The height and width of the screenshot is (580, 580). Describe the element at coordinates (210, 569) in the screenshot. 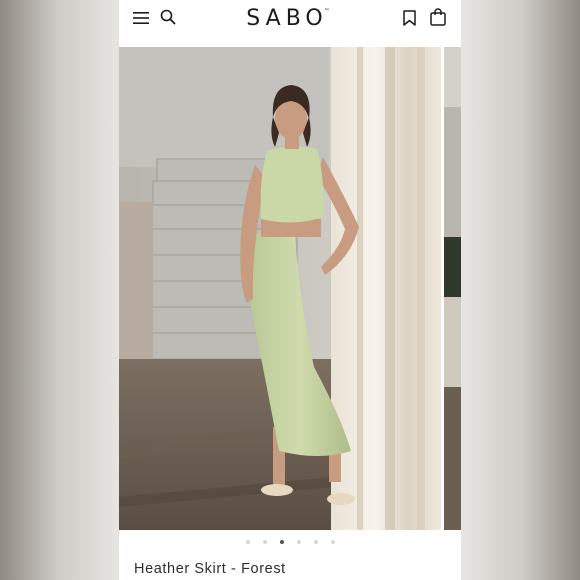

I see `product-title: Heather Skirt - Forest` at that location.